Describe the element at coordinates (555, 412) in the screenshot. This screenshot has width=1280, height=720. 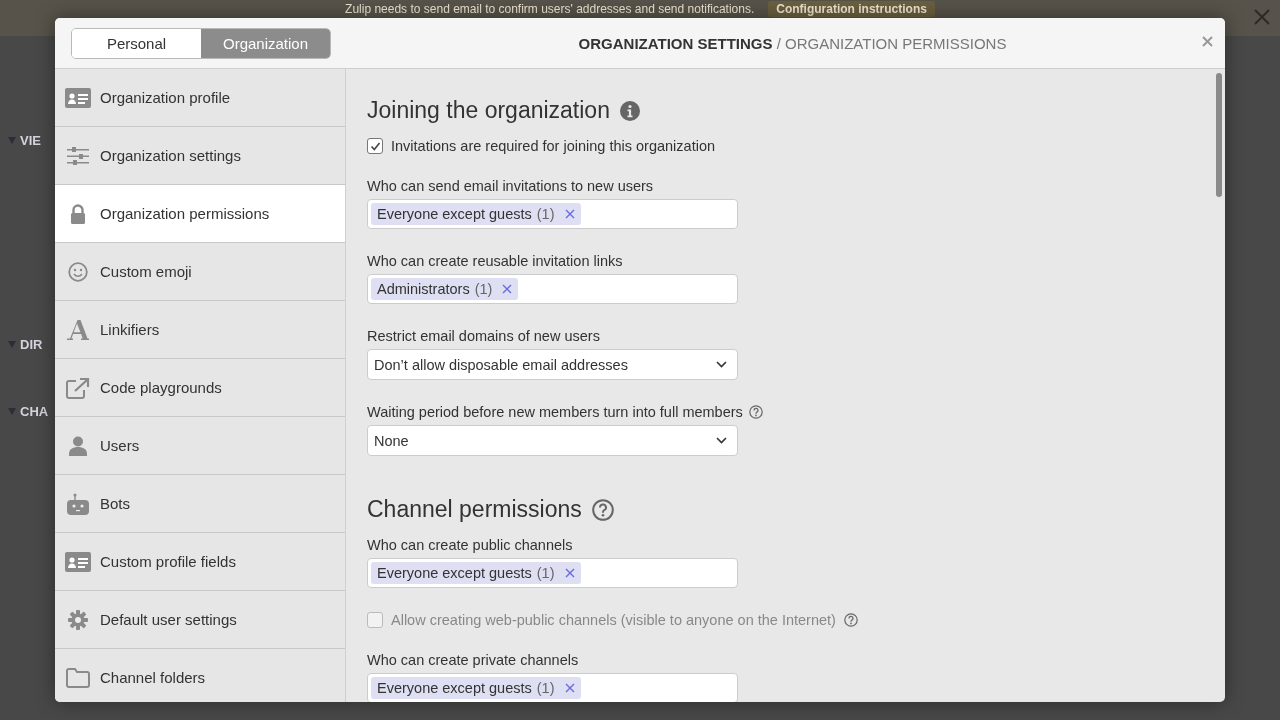
I see `field-label: Waiting period before new members turn into full members` at that location.